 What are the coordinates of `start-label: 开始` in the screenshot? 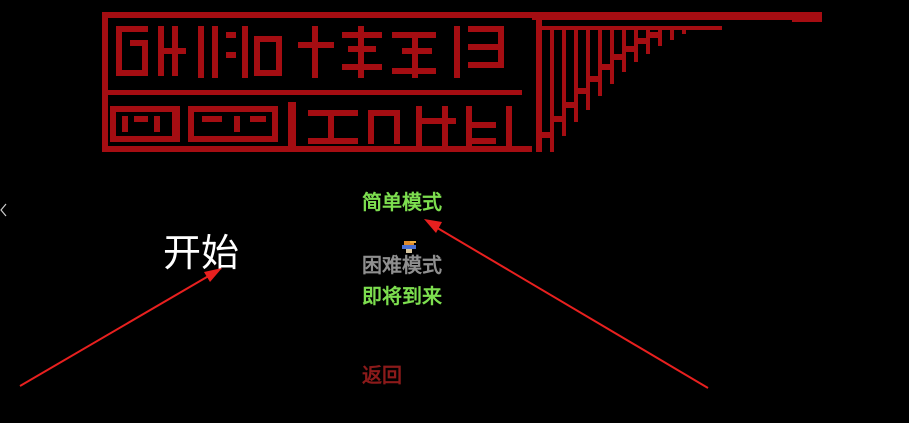 It's located at (201, 249).